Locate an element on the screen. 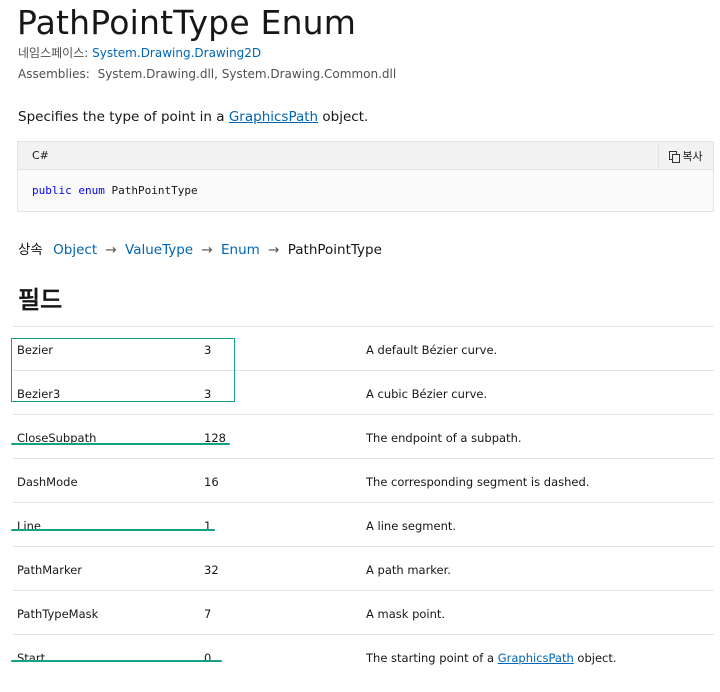 The width and height of the screenshot is (720, 692). field-description: A default Bézier curve. is located at coordinates (432, 350).